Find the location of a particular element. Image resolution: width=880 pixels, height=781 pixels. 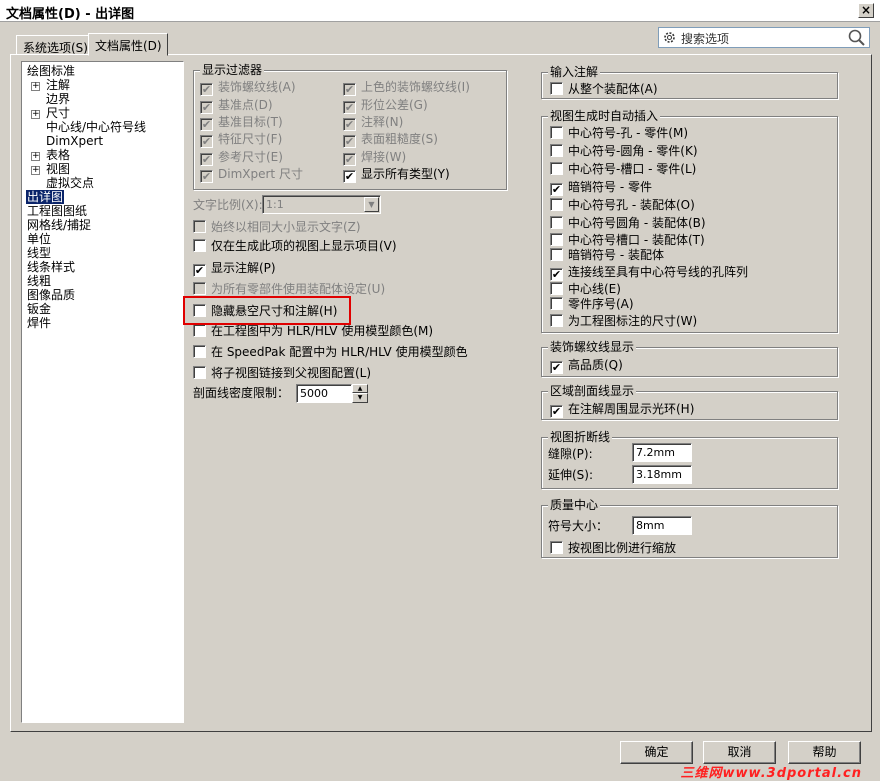

filter-checkbox: ✔ 特征尺寸(F) is located at coordinates (241, 140).